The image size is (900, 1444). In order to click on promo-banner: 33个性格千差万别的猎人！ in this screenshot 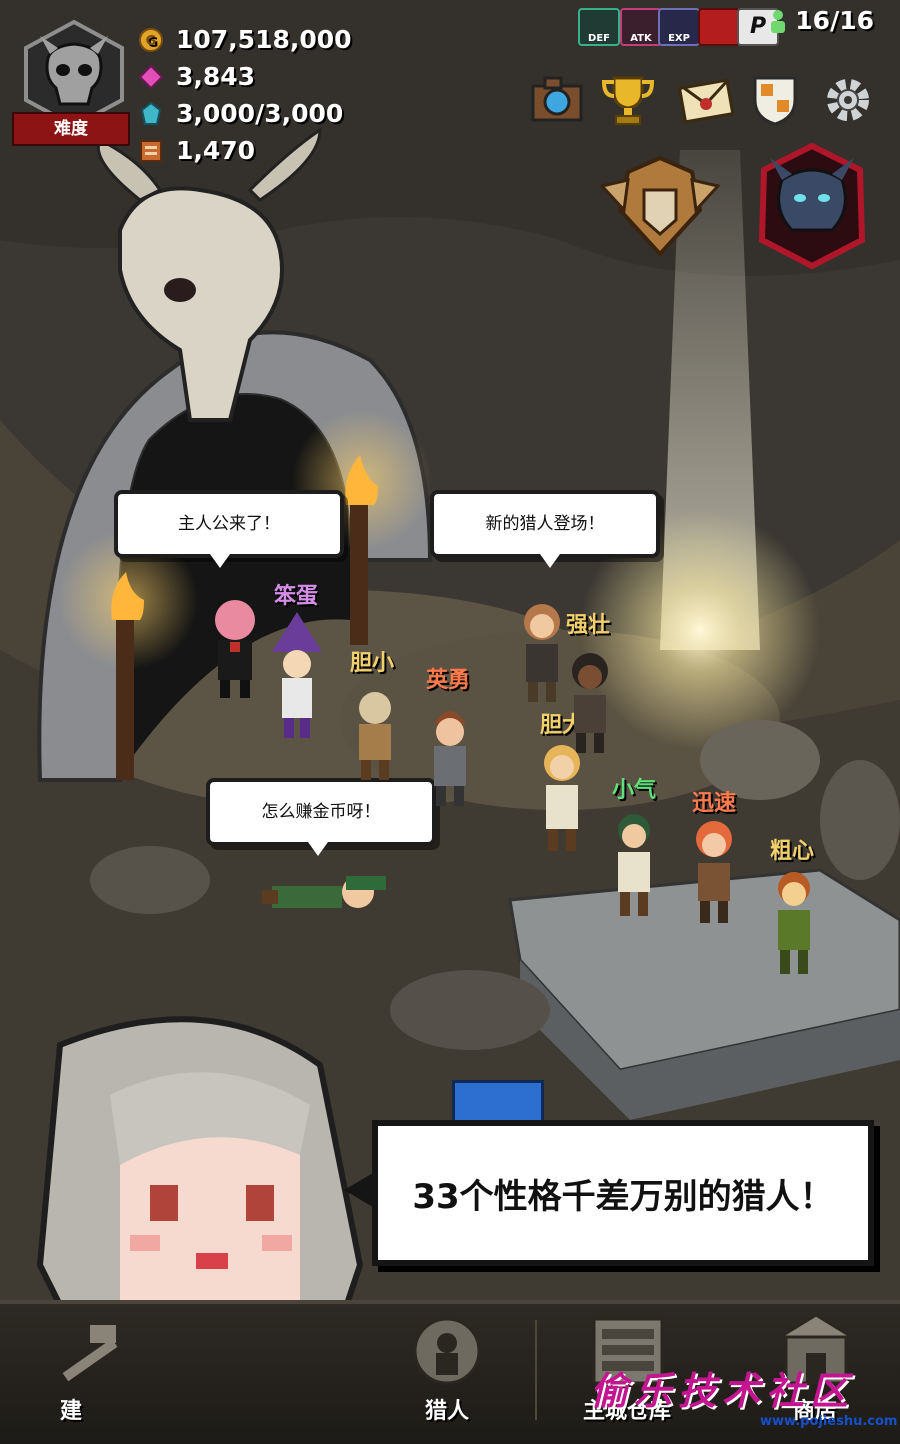, I will do `click(609, 1193)`.